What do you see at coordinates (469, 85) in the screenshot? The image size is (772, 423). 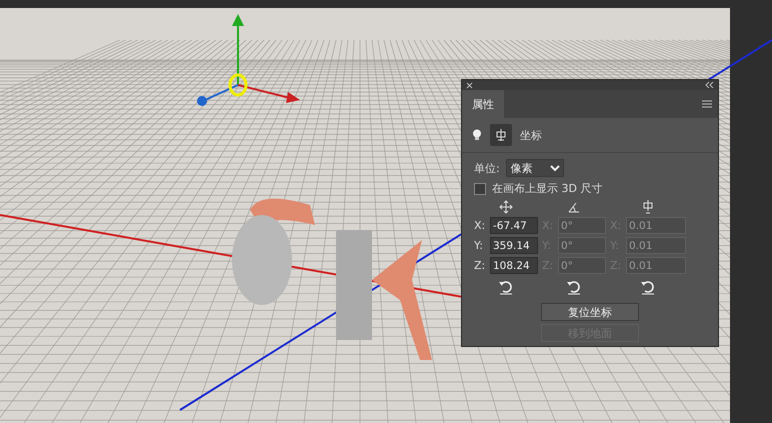 I see `close-icon` at bounding box center [469, 85].